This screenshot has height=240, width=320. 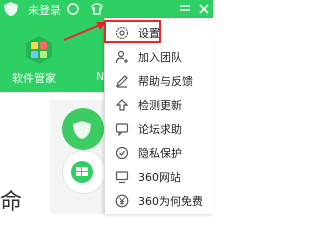 What do you see at coordinates (121, 57) in the screenshot?
I see `user-add-icon` at bounding box center [121, 57].